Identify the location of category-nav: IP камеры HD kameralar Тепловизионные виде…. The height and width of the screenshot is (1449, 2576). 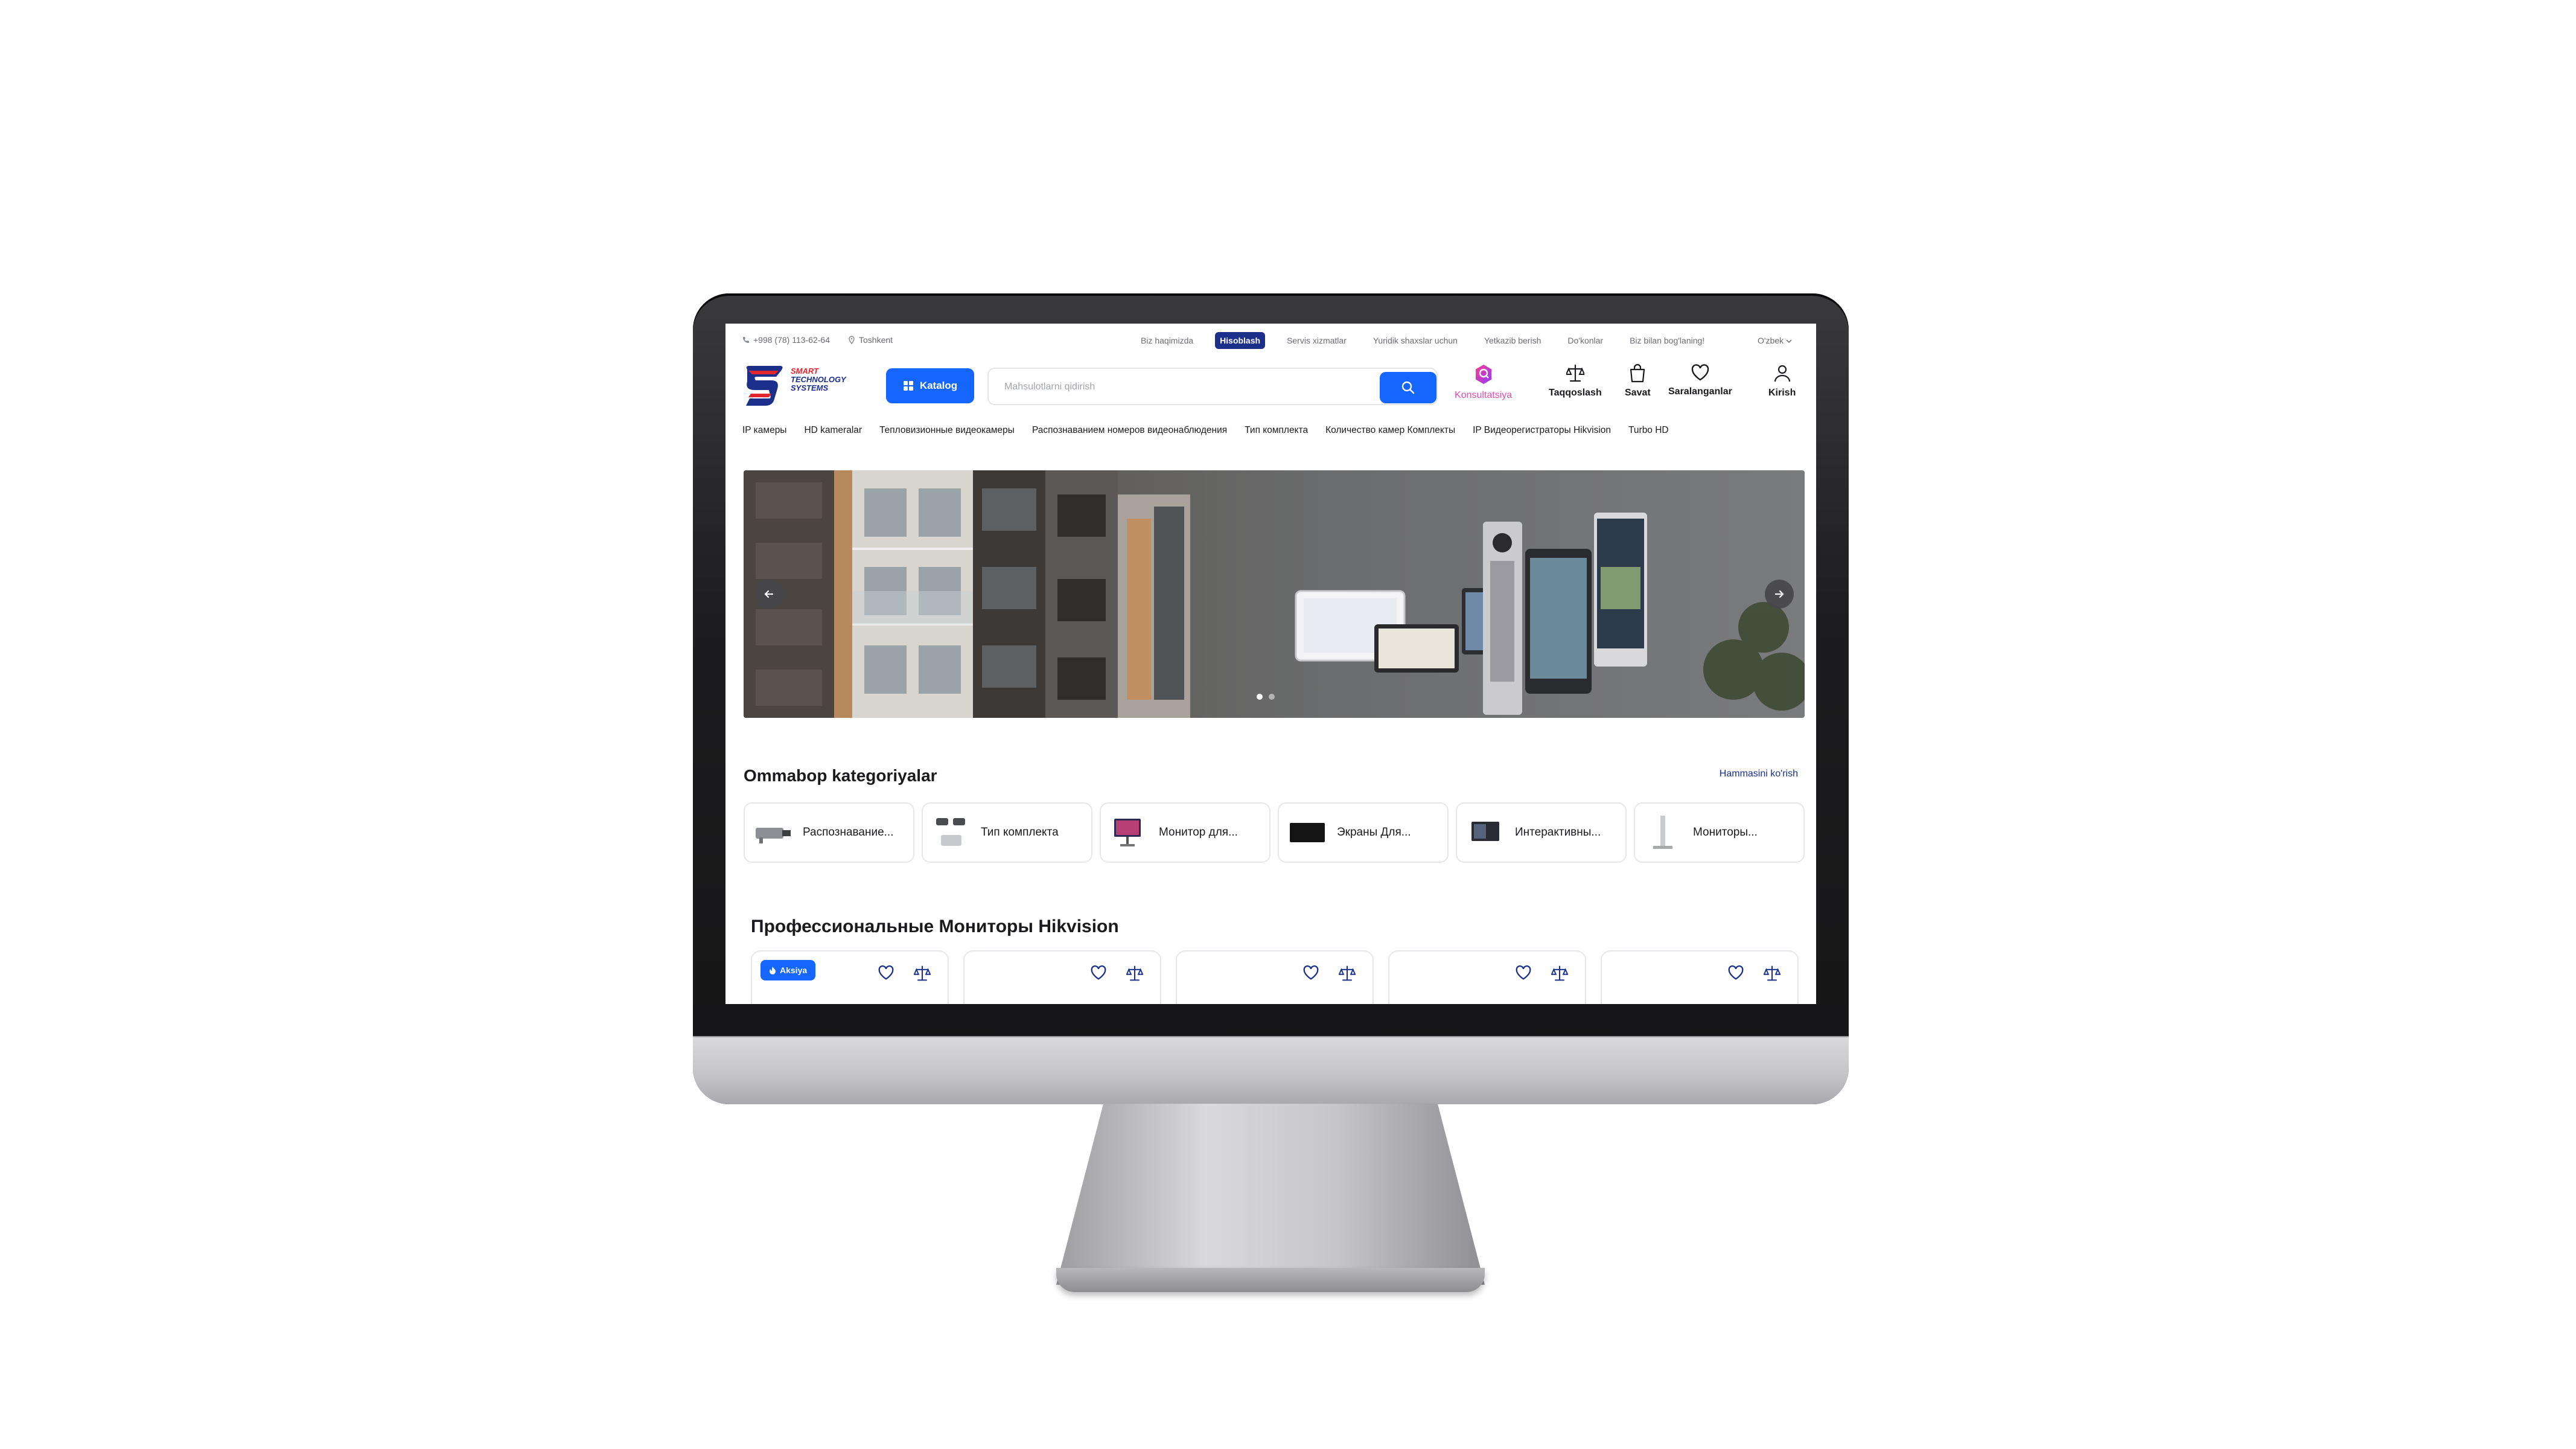
(1279, 433).